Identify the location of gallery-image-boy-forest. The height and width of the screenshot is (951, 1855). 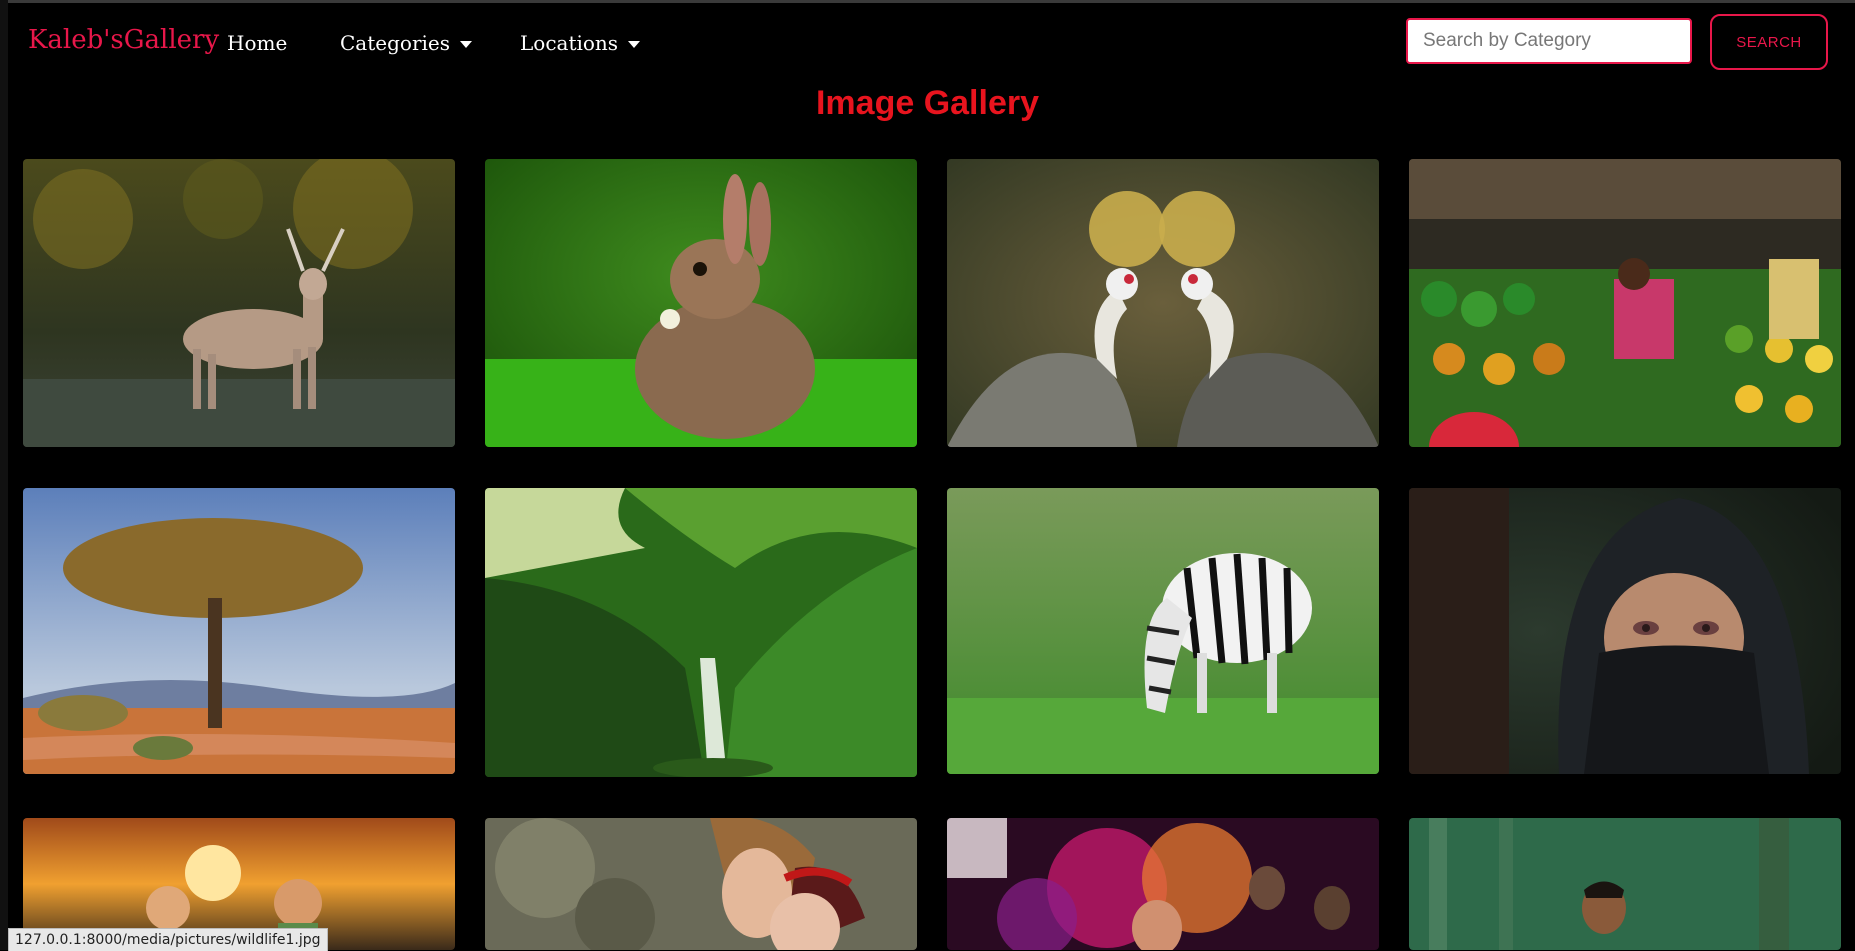
(1625, 884).